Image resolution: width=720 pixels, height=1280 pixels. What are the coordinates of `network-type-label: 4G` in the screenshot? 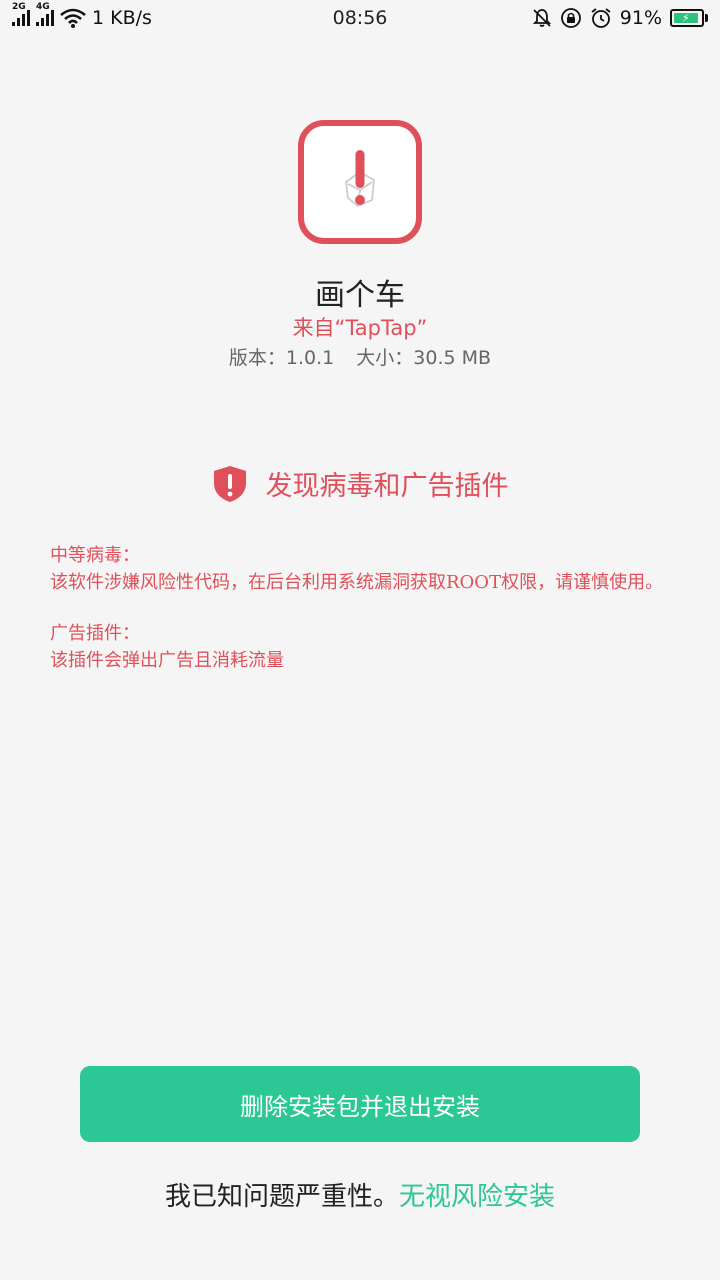 It's located at (43, 7).